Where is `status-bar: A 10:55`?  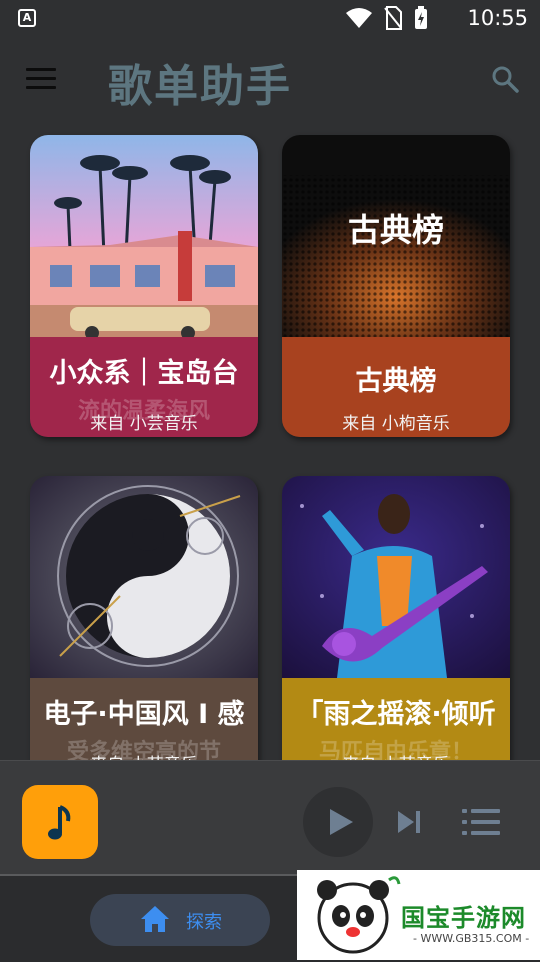
status-bar: A 10:55 is located at coordinates (270, 19).